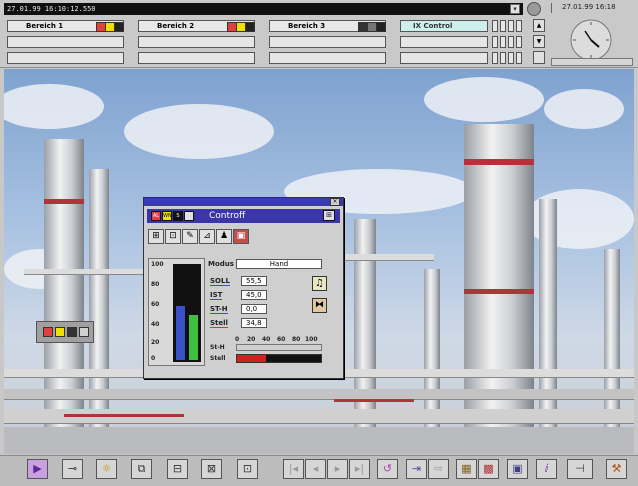  What do you see at coordinates (593, 8) in the screenshot?
I see `clock-text: 27.01.99 16:18` at bounding box center [593, 8].